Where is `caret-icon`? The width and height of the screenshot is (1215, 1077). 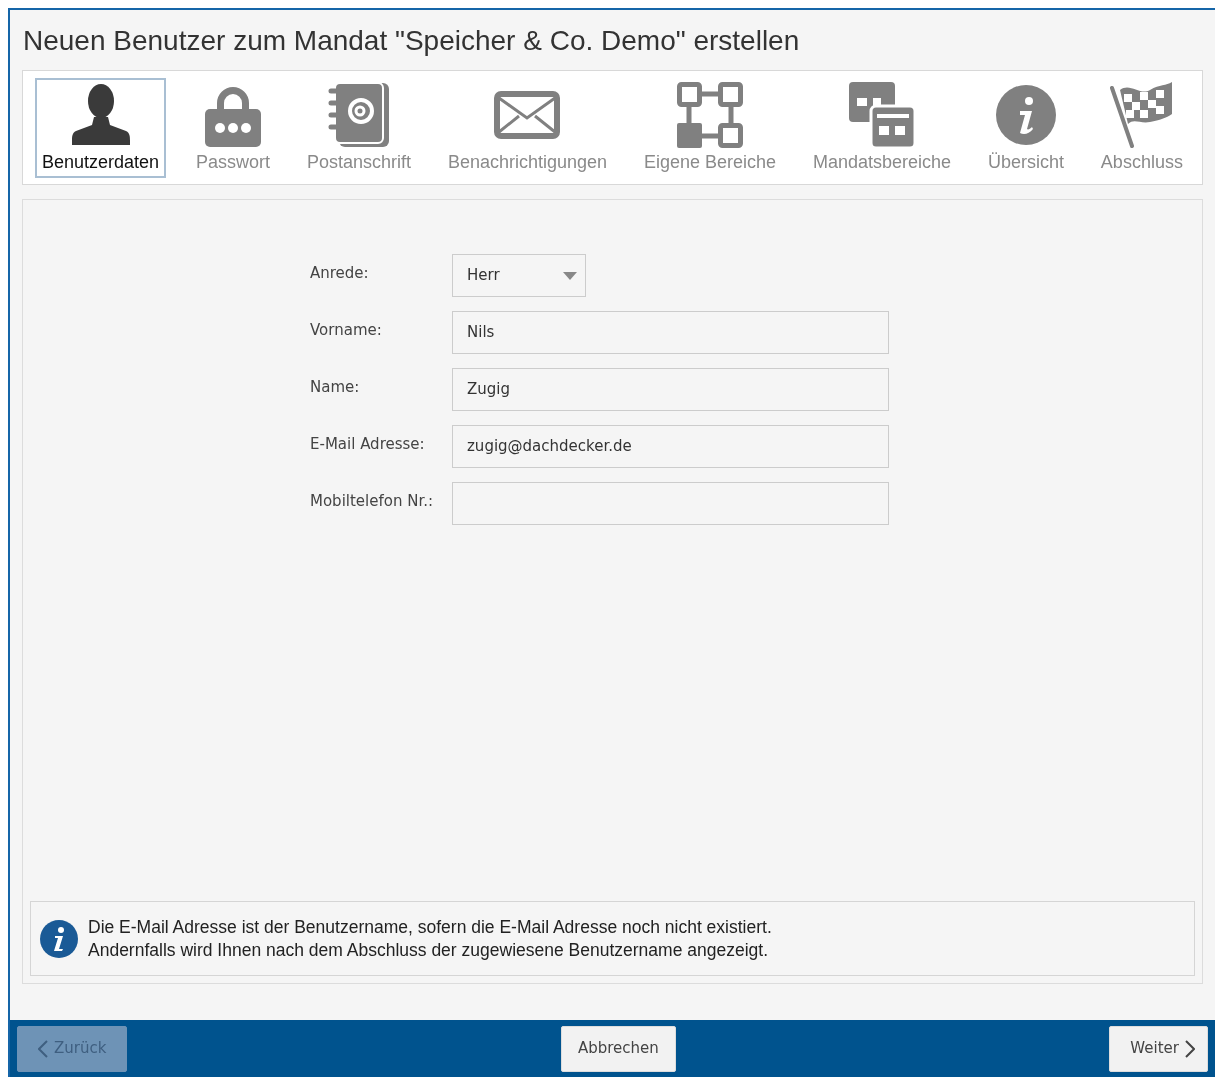
caret-icon is located at coordinates (570, 275).